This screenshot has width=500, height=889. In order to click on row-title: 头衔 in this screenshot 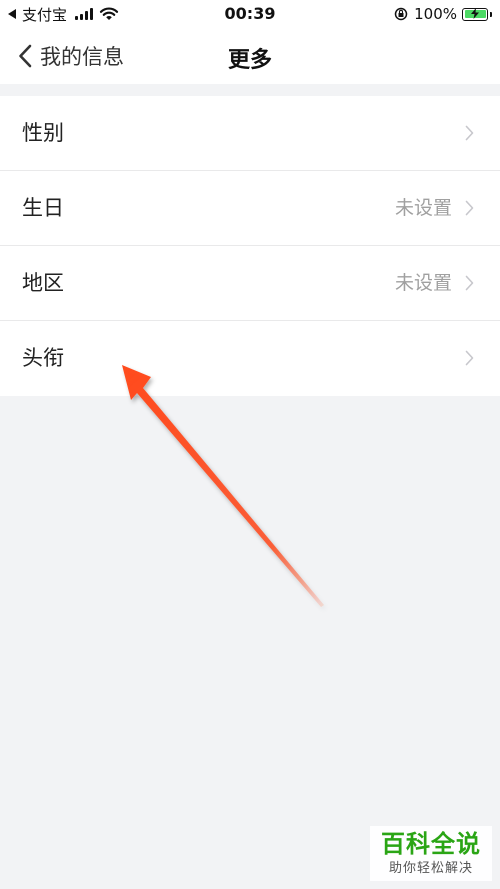, I will do `click(250, 358)`.